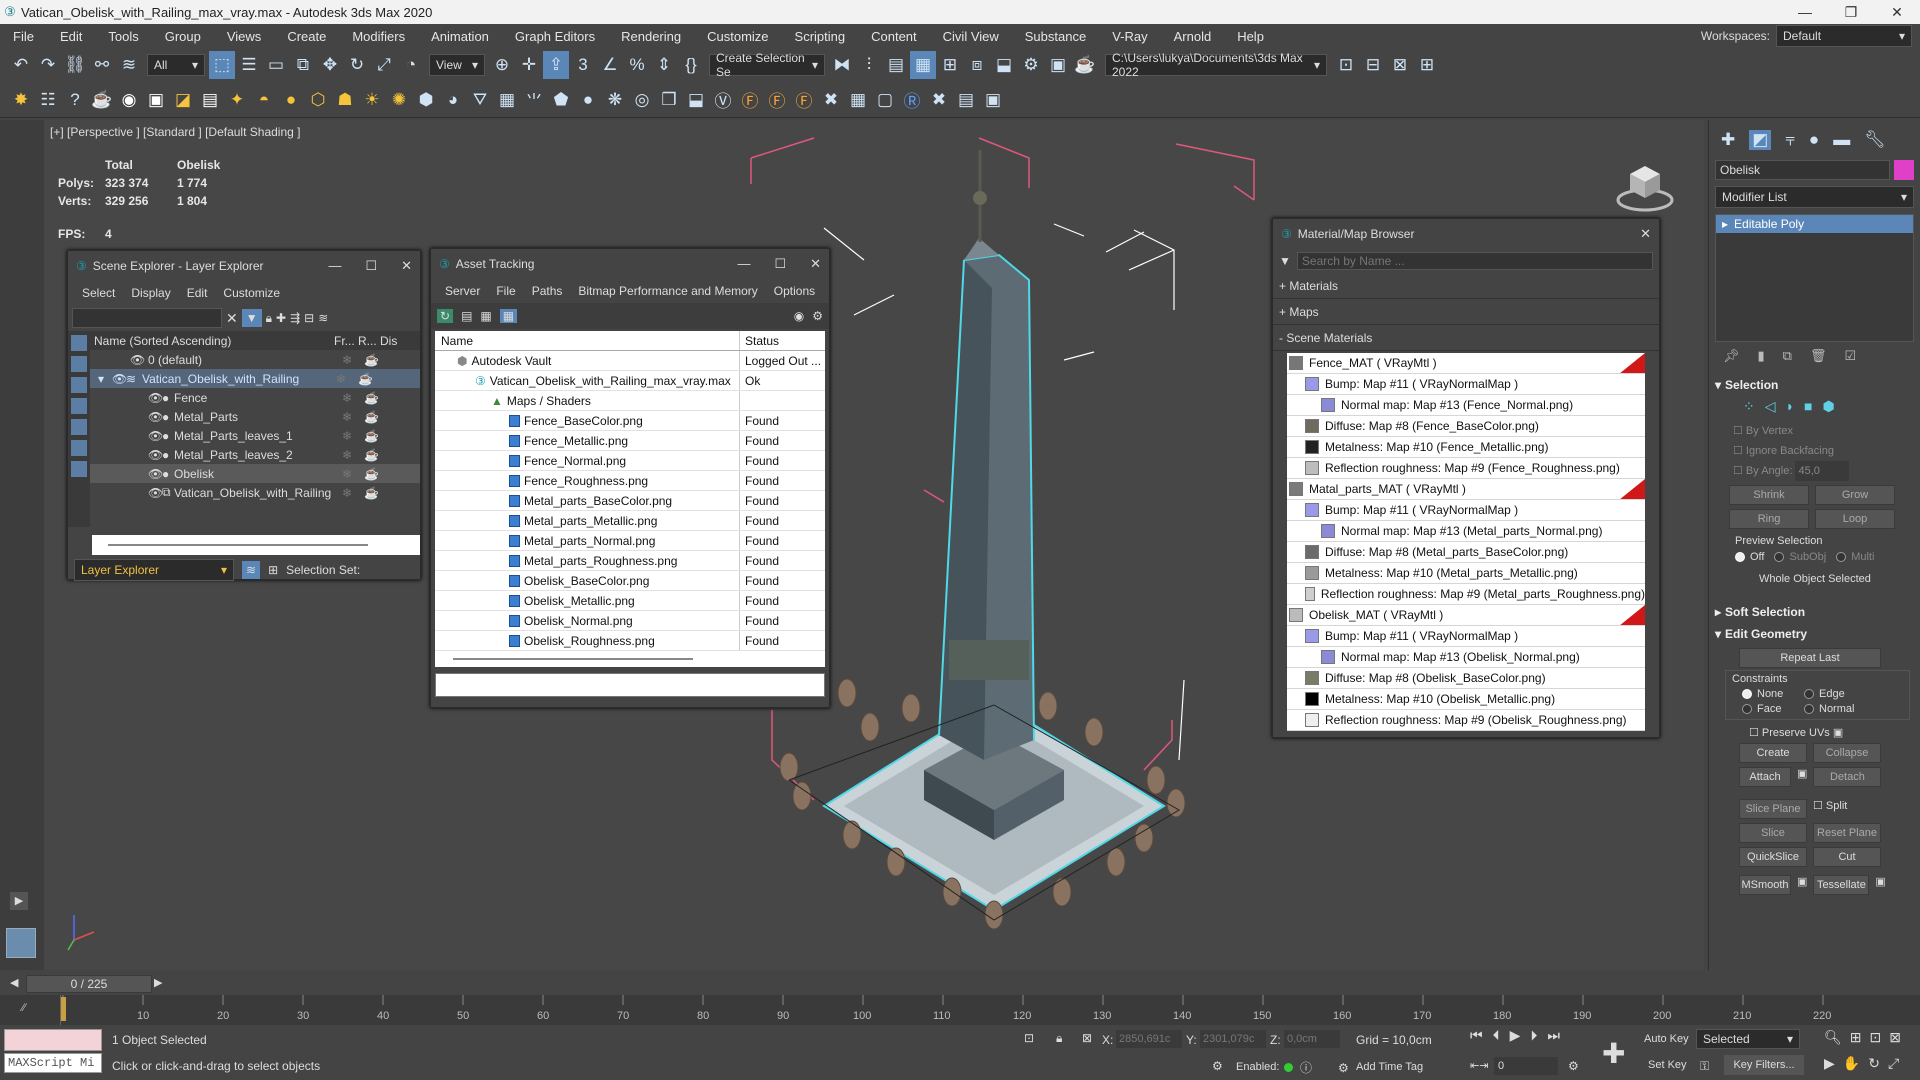 The width and height of the screenshot is (1920, 1080). Describe the element at coordinates (1216, 65) in the screenshot. I see `project-folder-dropdown: C:\Users\lukya\Documents\3ds Max 2022 ▾` at that location.